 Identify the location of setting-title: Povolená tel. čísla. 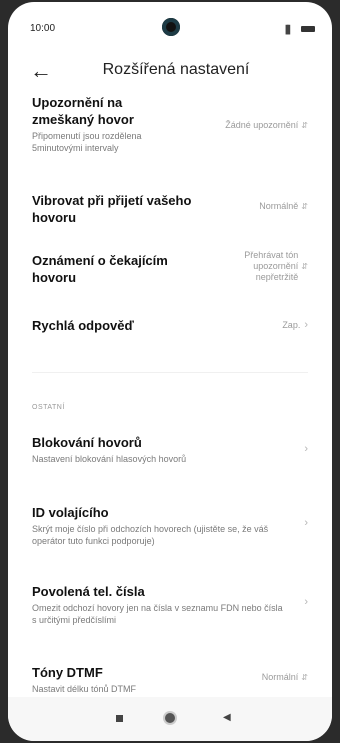
(88, 591).